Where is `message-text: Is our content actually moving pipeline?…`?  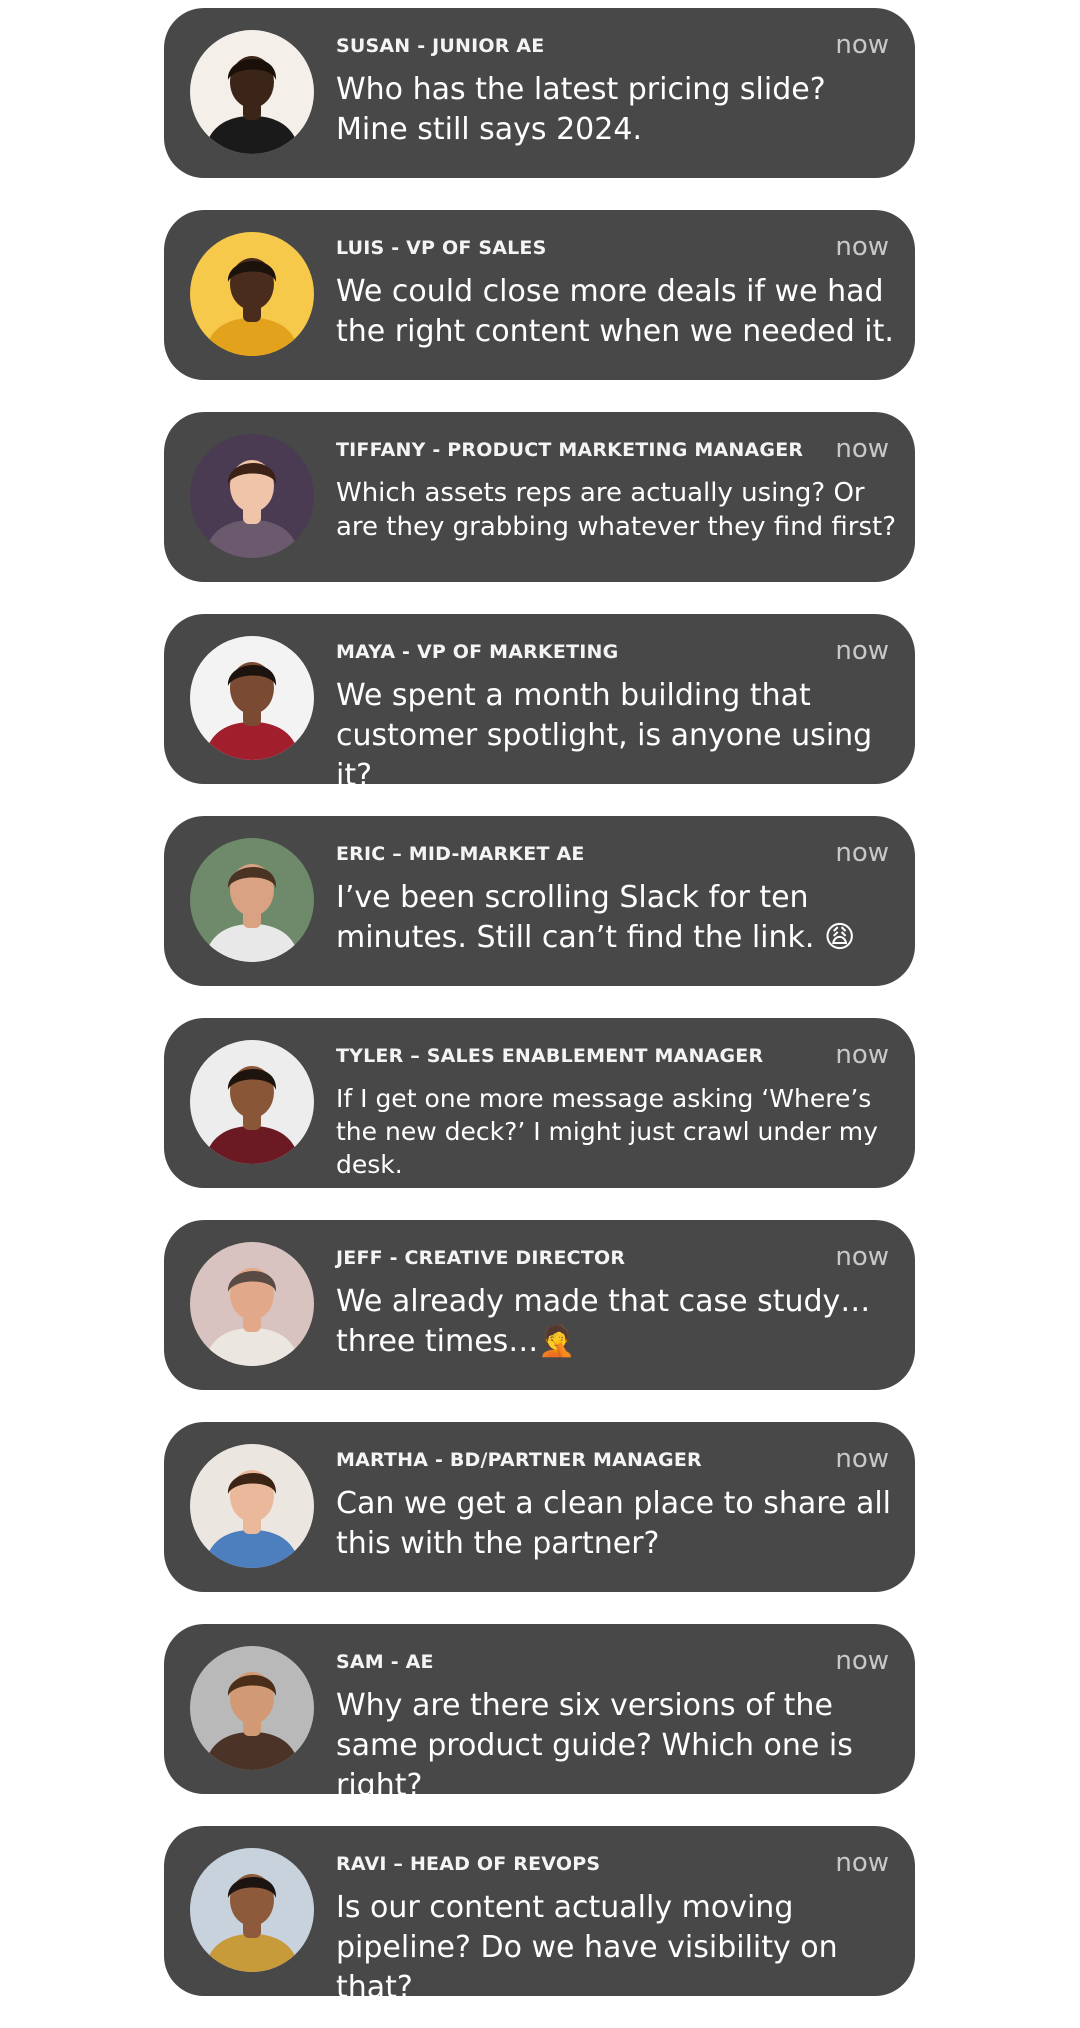
message-text: Is our content actually moving pipeline?… is located at coordinates (587, 1947).